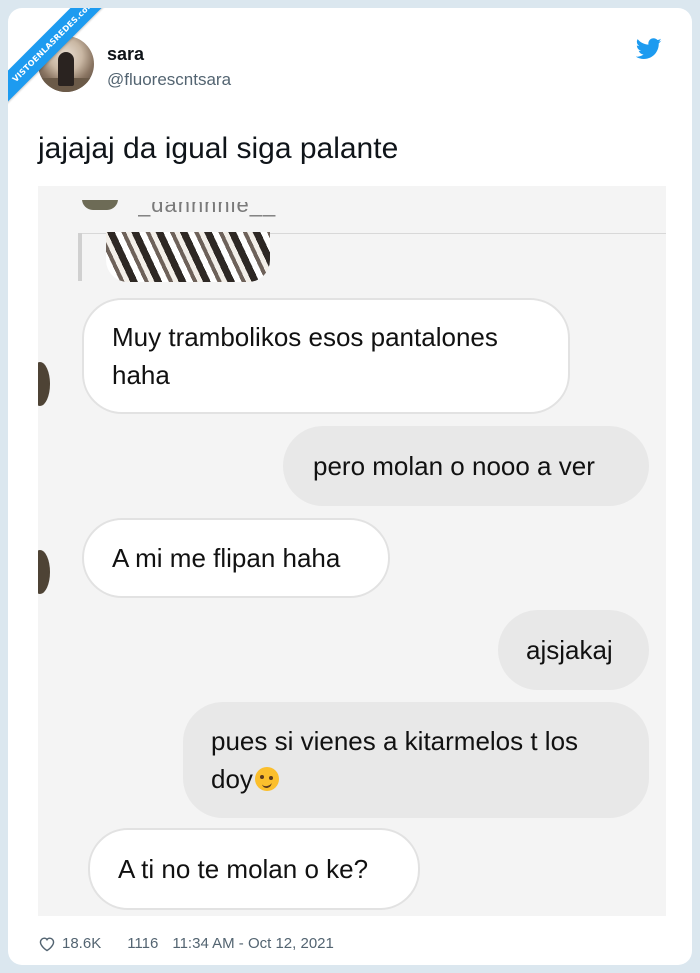 This screenshot has height=973, width=700. I want to click on tweet-text: jajajaj da igual siga palante, so click(218, 148).